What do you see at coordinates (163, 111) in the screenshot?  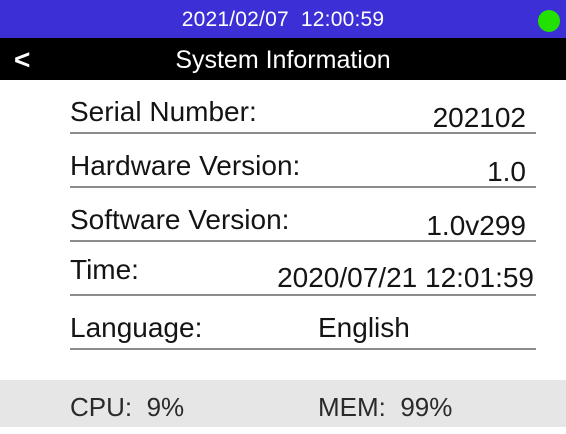 I see `serial-number-label: Serial Number:` at bounding box center [163, 111].